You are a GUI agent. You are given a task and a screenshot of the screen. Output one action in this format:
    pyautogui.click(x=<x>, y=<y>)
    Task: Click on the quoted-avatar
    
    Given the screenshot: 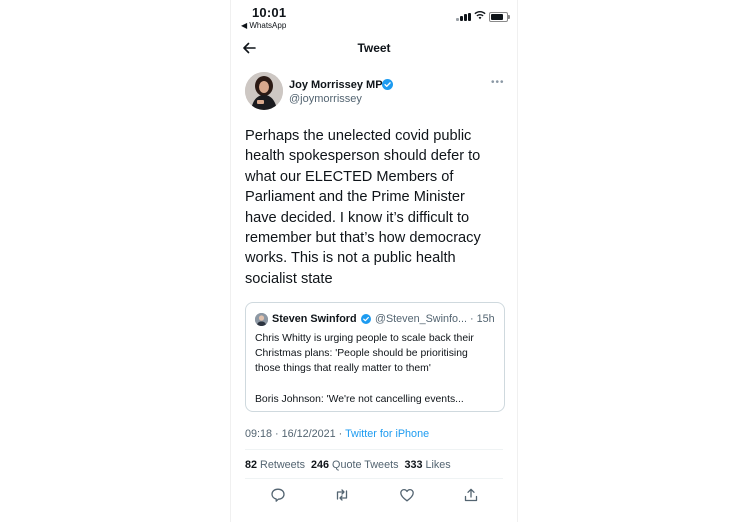 What is the action you would take?
    pyautogui.click(x=261, y=319)
    